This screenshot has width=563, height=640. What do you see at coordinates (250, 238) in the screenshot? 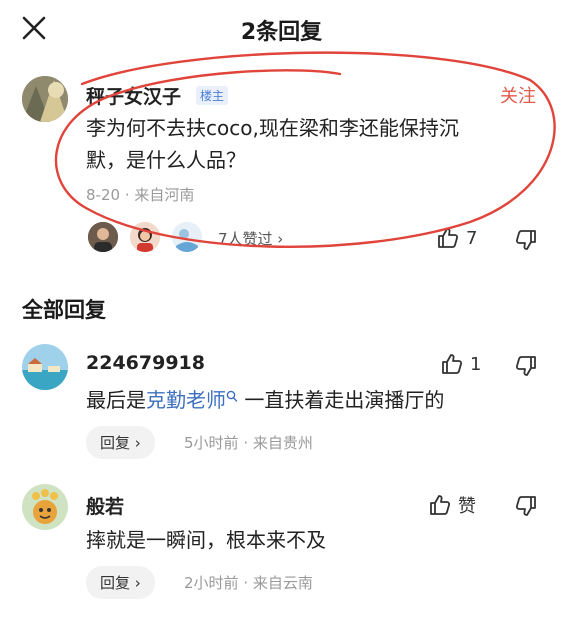
I see `likers-link: 7人赞过 ›` at bounding box center [250, 238].